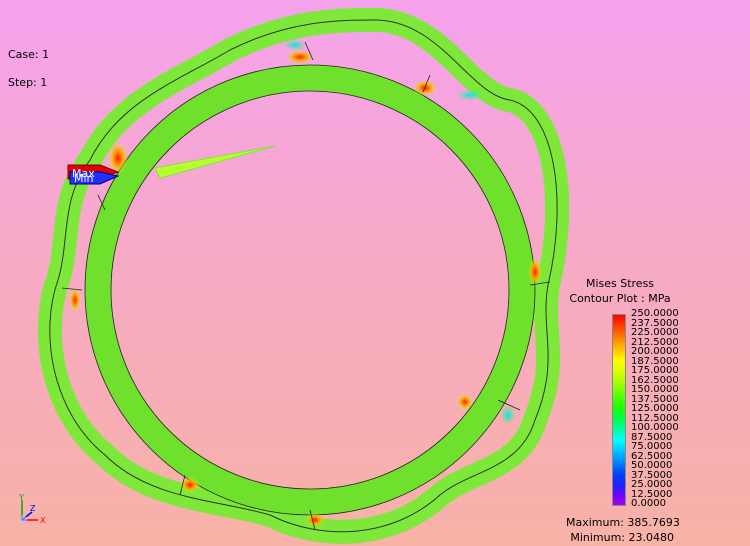 The width and height of the screenshot is (750, 546). Describe the element at coordinates (43, 520) in the screenshot. I see `axis-x-label: X` at that location.